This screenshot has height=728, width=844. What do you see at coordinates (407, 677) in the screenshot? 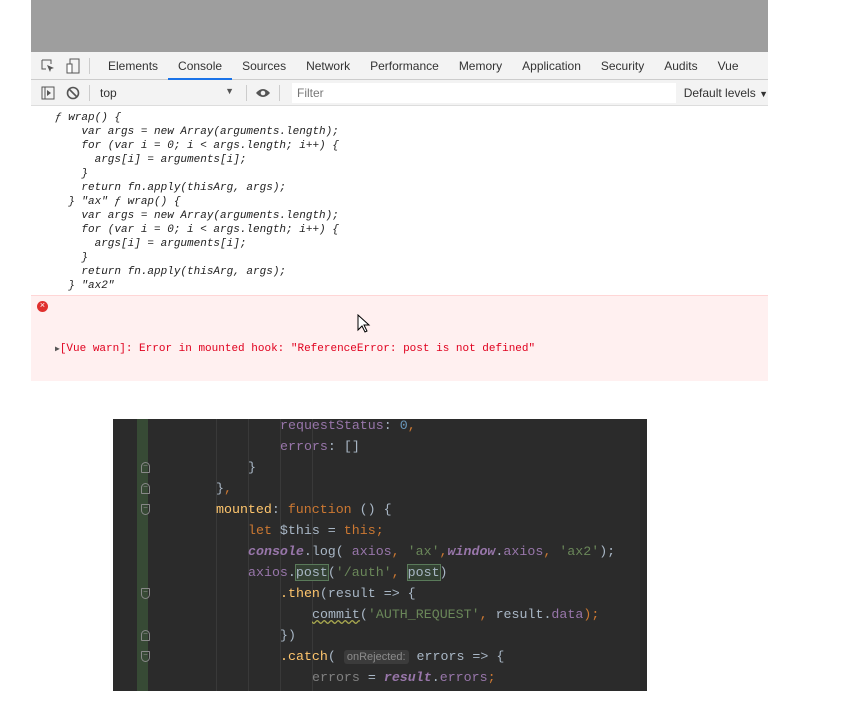
I see `code-token: result` at bounding box center [407, 677].